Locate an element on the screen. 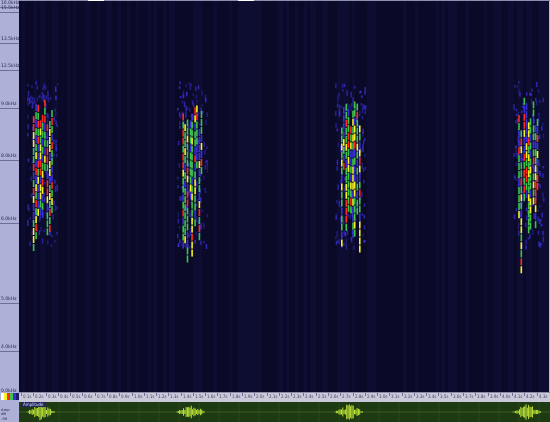 The height and width of the screenshot is (422, 550). waveform-canvas is located at coordinates (284, 412).